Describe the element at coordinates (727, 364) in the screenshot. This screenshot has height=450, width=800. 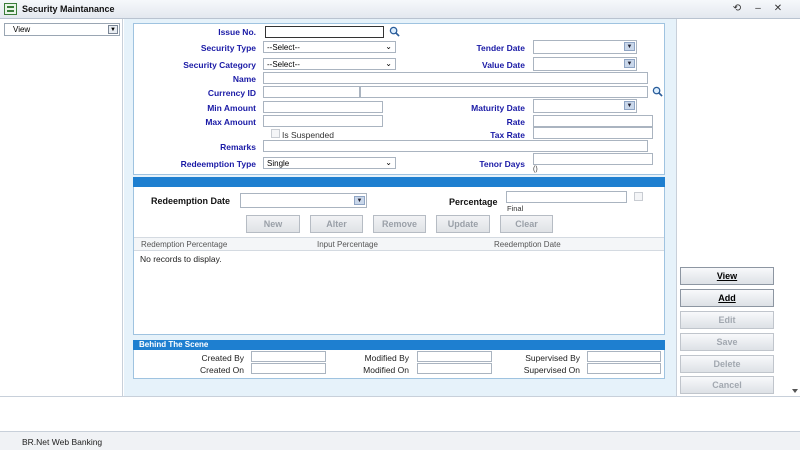
I see `delete-button: Delete` at that location.